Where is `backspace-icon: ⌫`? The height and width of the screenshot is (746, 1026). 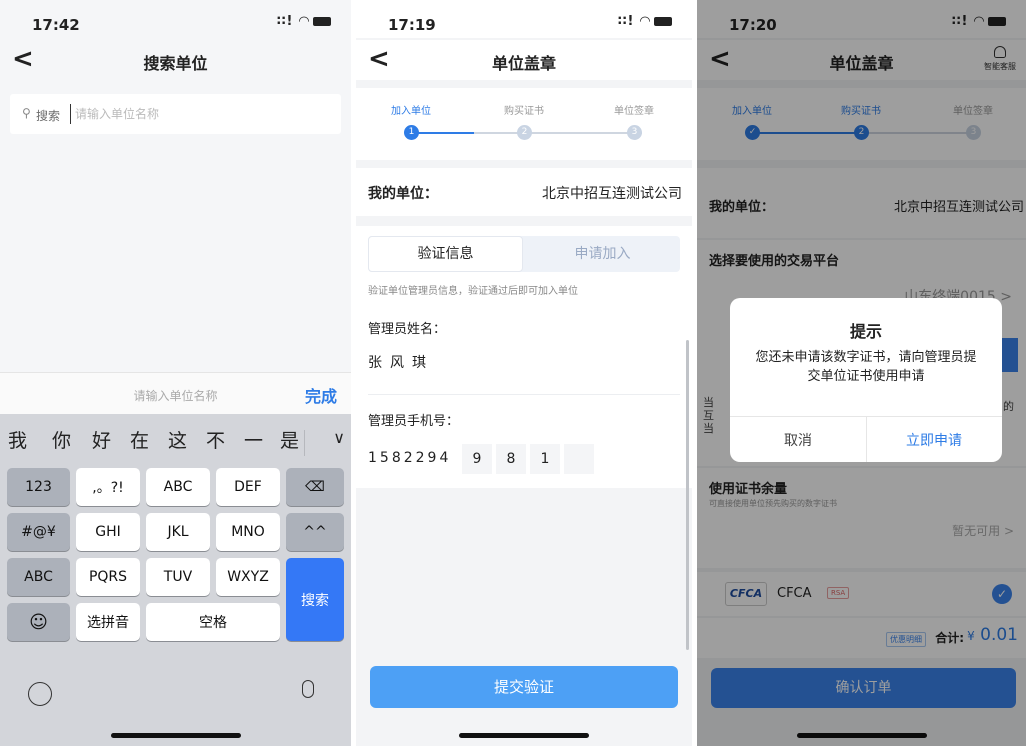 backspace-icon: ⌫ is located at coordinates (315, 487).